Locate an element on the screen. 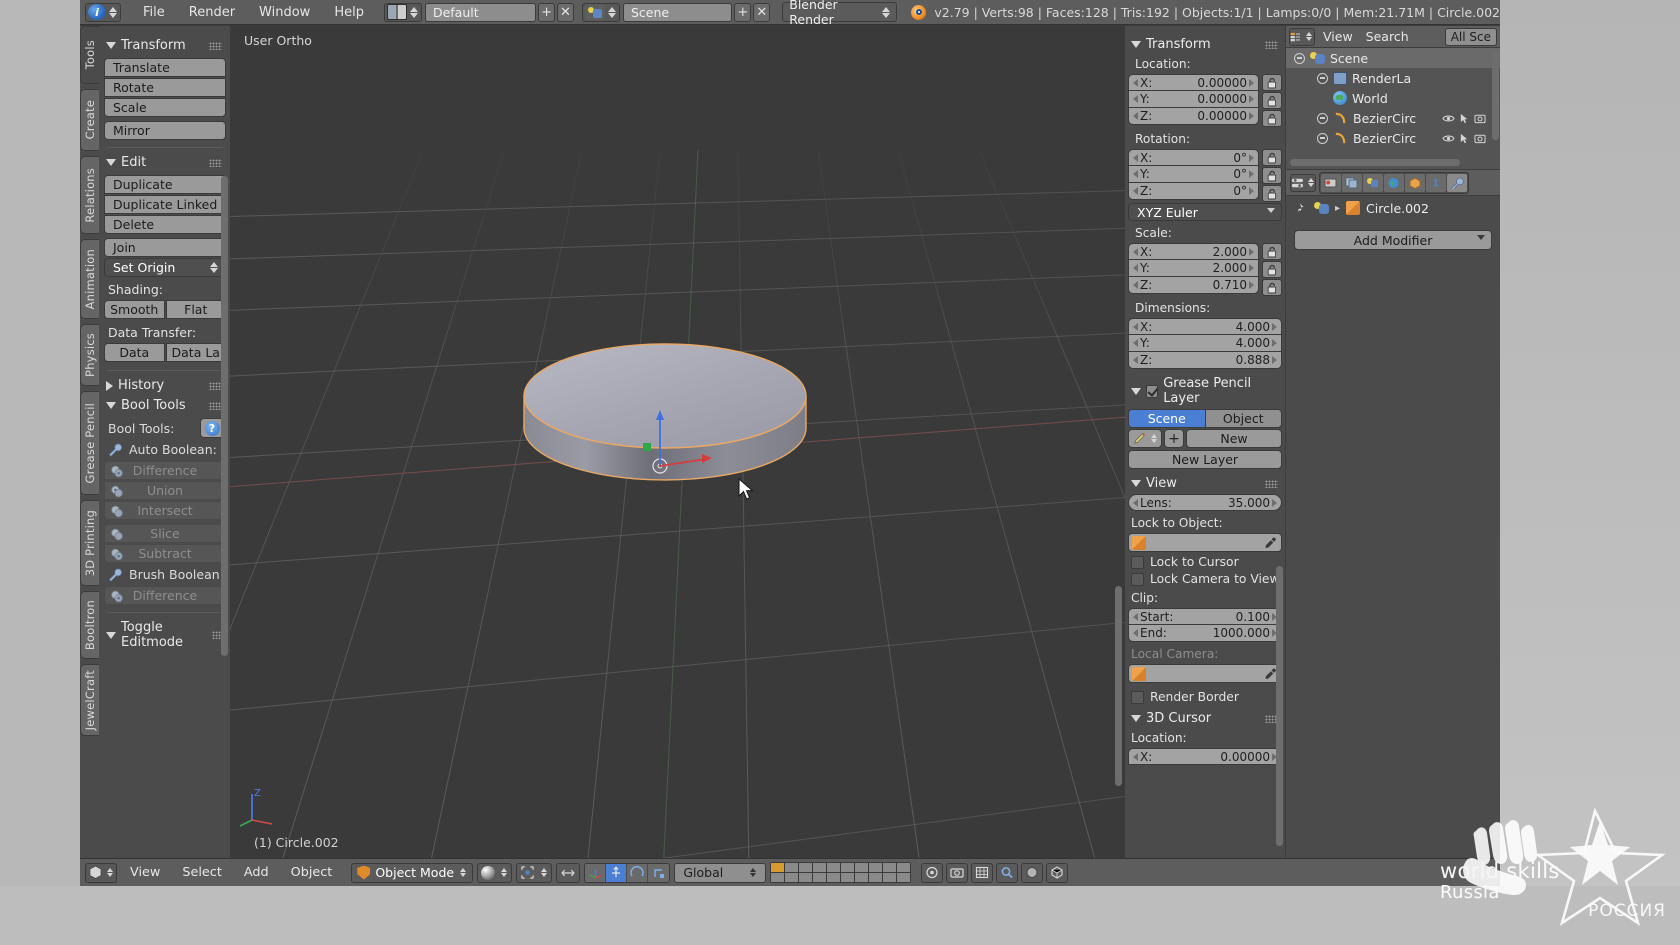  interaction-mode-selector: Object Mode is located at coordinates (412, 872).